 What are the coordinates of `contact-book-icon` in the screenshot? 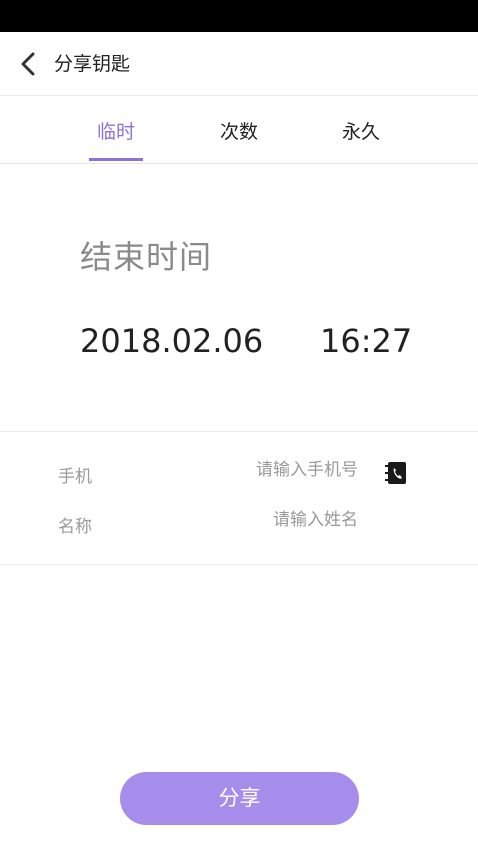 It's located at (395, 473).